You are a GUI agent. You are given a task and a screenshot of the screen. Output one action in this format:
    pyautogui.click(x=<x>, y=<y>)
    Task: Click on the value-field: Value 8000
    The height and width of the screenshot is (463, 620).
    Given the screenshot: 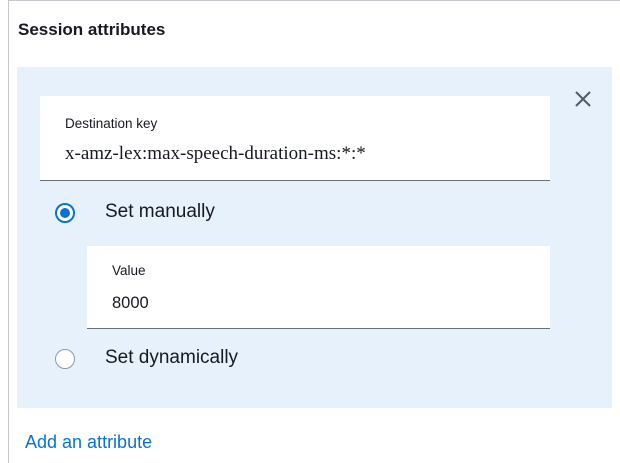 What is the action you would take?
    pyautogui.click(x=318, y=287)
    